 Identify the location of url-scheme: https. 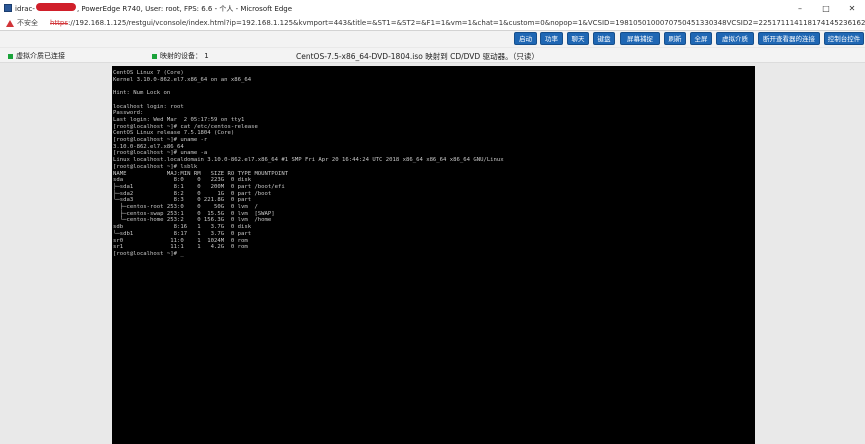
(59, 23).